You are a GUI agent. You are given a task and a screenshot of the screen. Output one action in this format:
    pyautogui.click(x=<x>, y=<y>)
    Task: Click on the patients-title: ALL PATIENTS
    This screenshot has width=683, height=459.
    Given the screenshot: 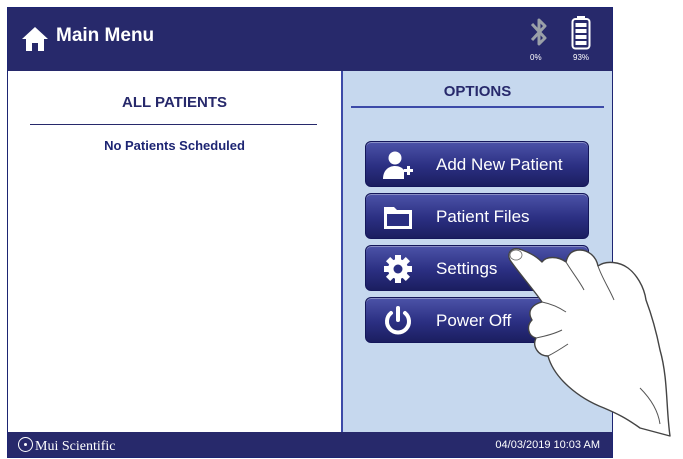 What is the action you would take?
    pyautogui.click(x=174, y=102)
    